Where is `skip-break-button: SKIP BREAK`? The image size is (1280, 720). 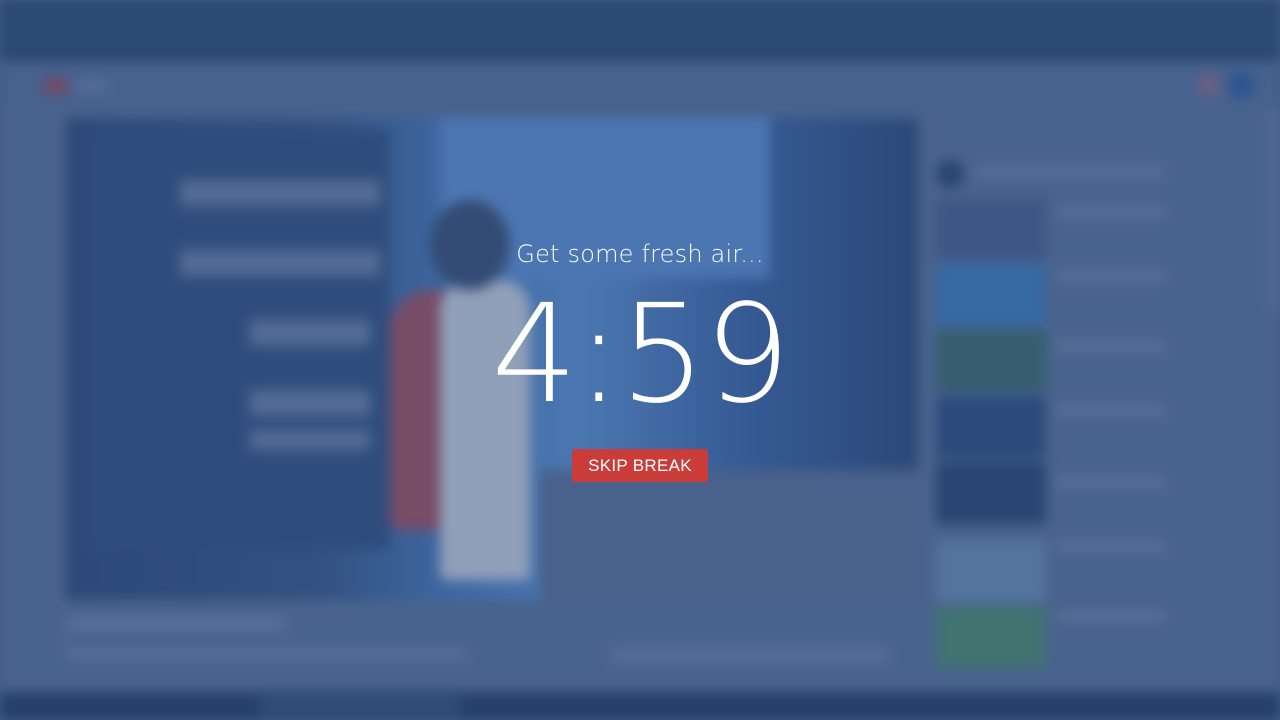
skip-break-button: SKIP BREAK is located at coordinates (640, 465).